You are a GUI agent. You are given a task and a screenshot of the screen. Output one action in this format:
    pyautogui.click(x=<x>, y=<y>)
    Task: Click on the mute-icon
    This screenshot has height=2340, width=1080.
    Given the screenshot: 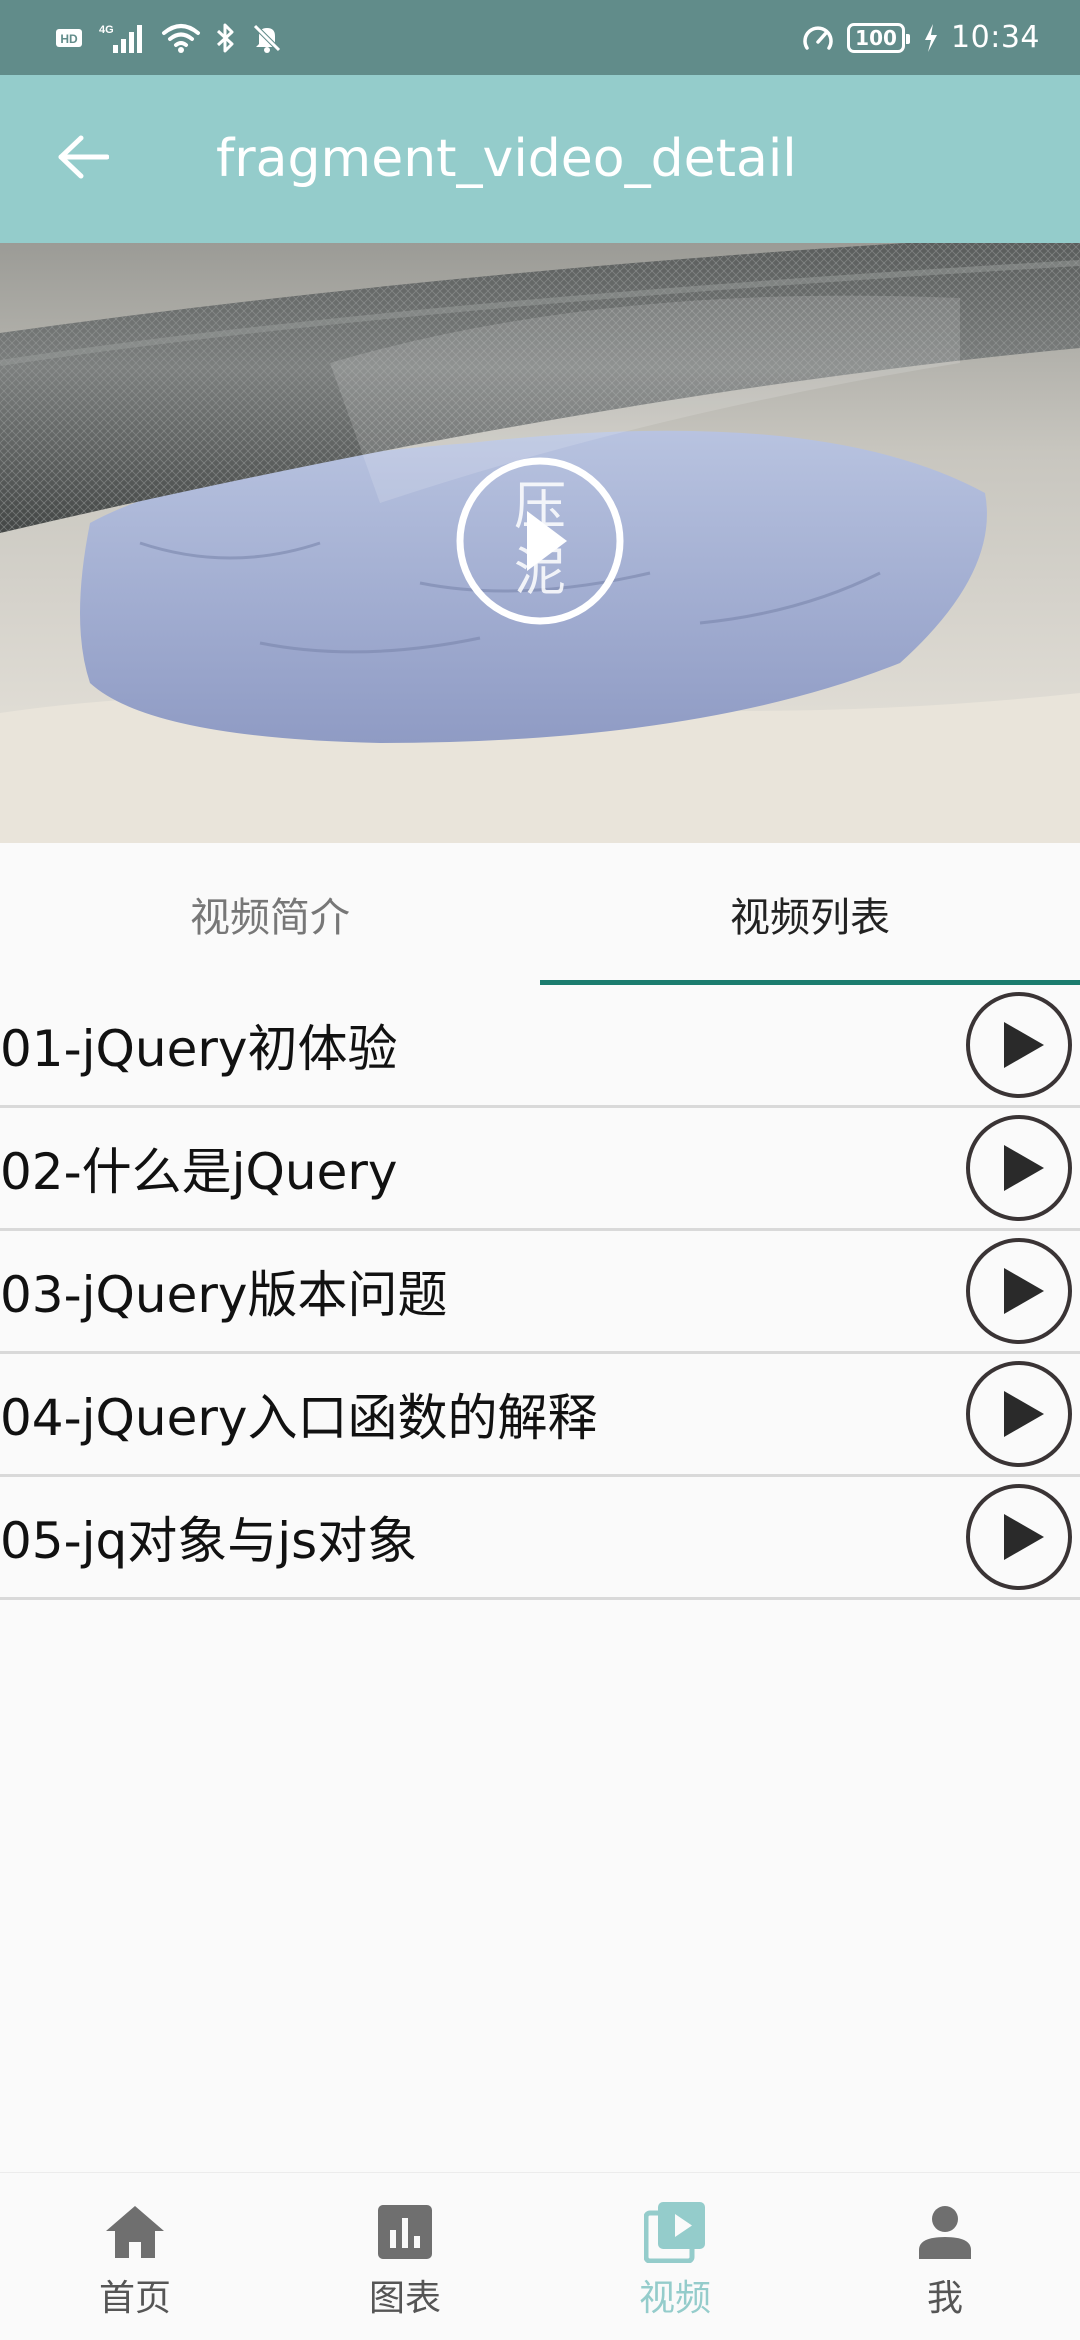 What is the action you would take?
    pyautogui.click(x=267, y=38)
    